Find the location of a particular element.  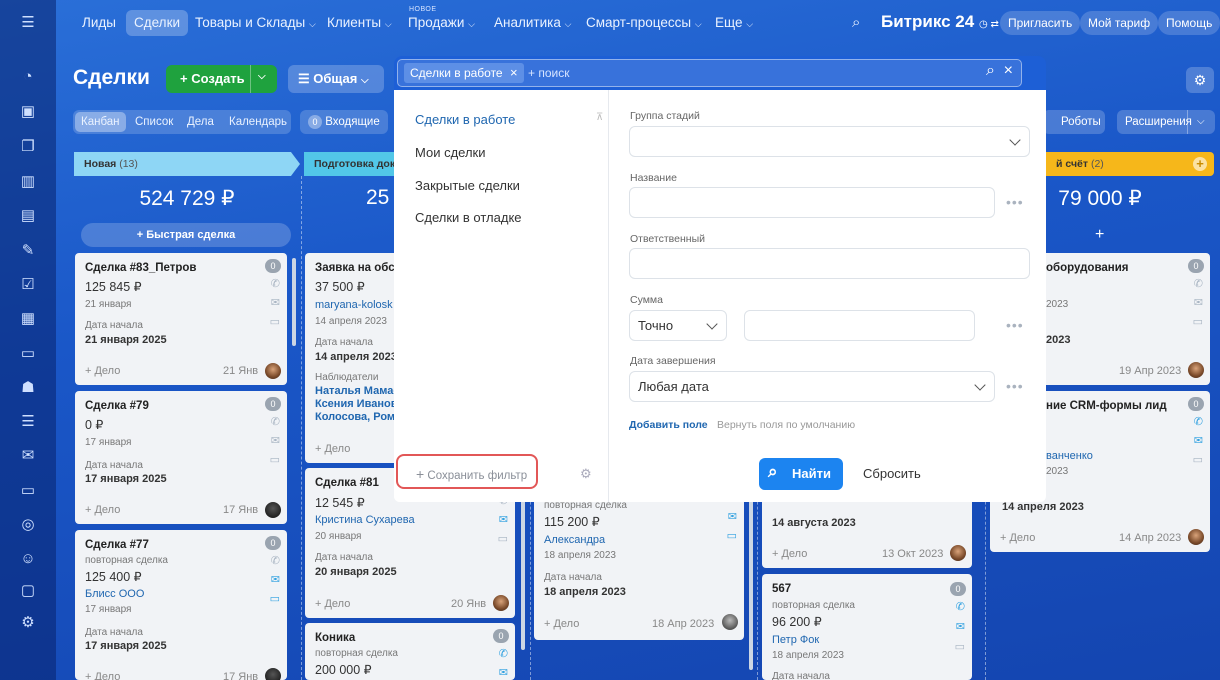

deal-title: Заявка на обсл is located at coordinates (358, 268).